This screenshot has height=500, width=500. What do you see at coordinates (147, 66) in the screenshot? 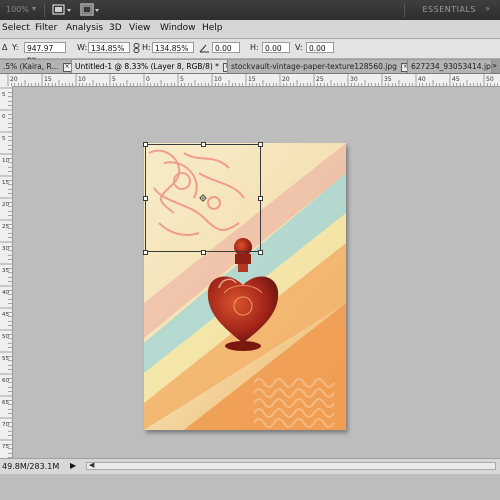
I see `tab-label: Untitled-1 @ 8.33% (Layer 8, RGB/8) *` at bounding box center [147, 66].